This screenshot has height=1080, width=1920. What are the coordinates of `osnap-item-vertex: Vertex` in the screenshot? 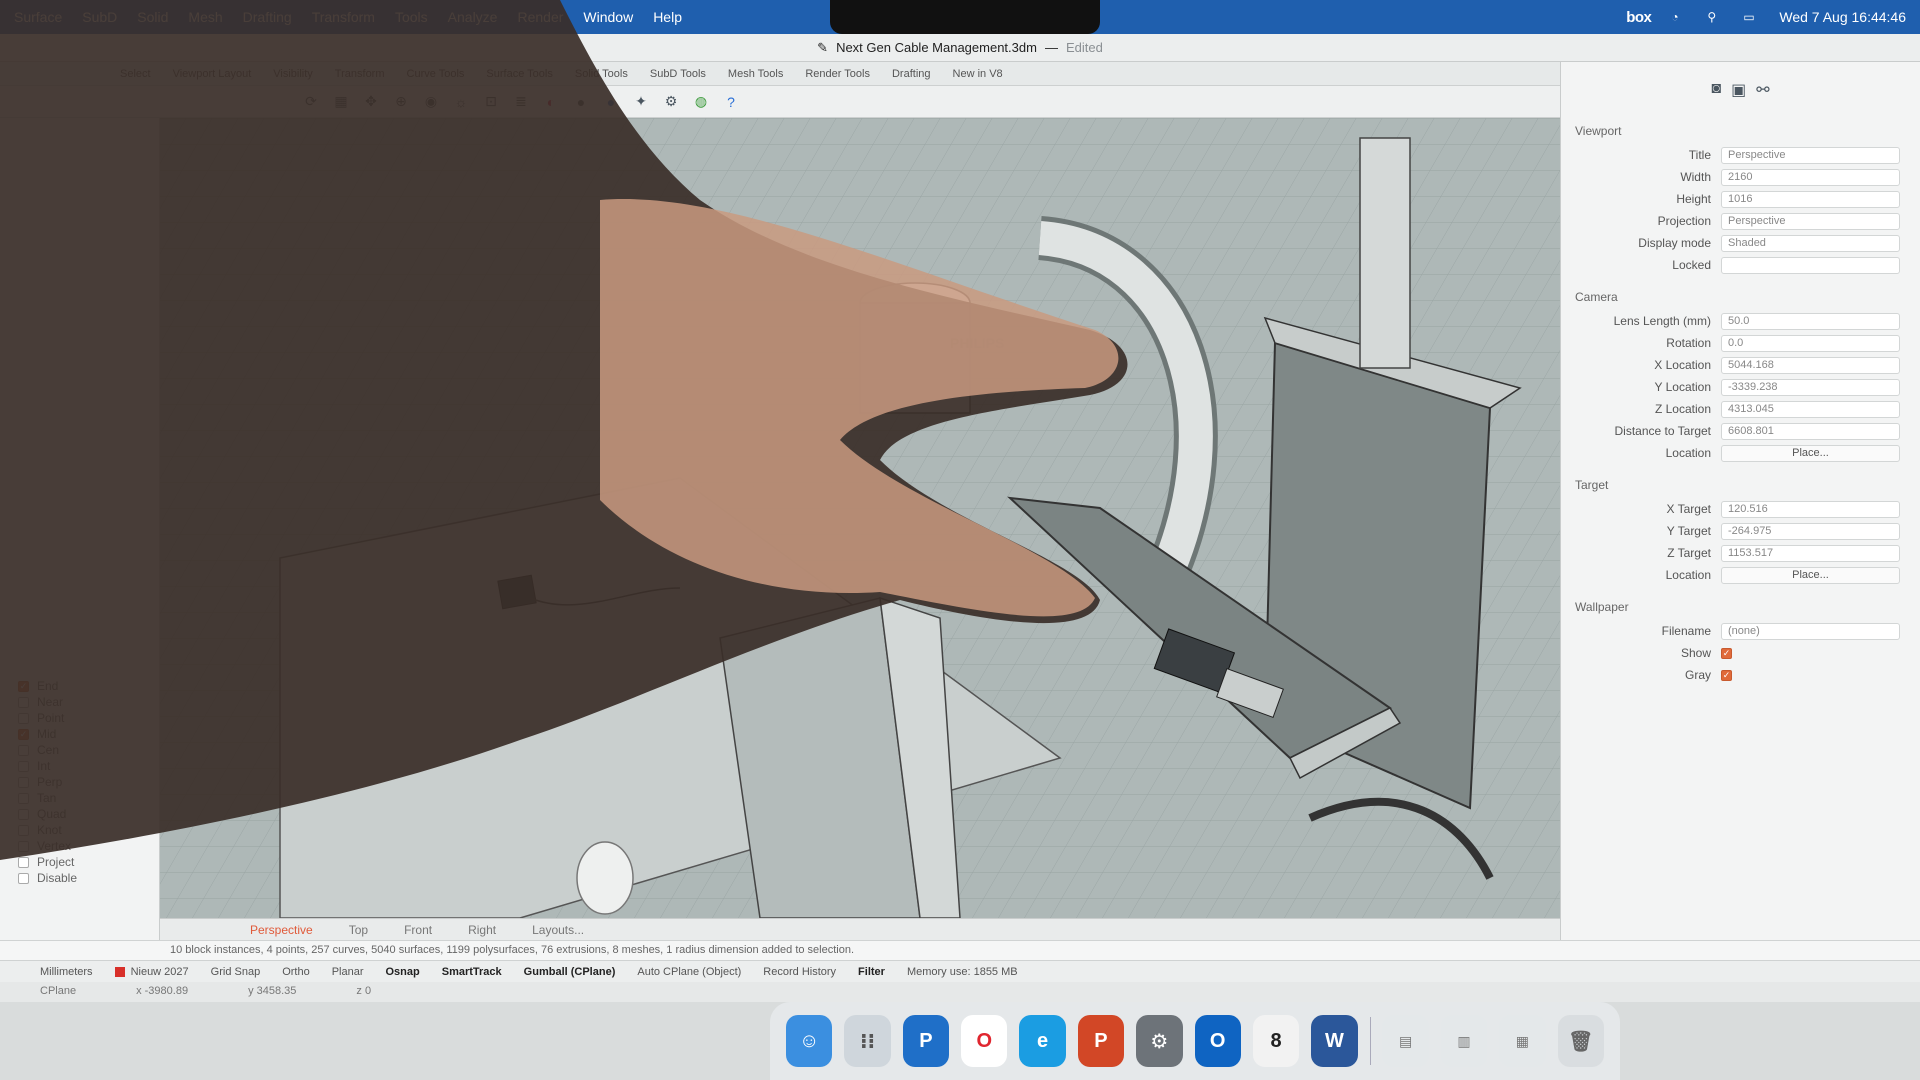 It's located at (88, 846).